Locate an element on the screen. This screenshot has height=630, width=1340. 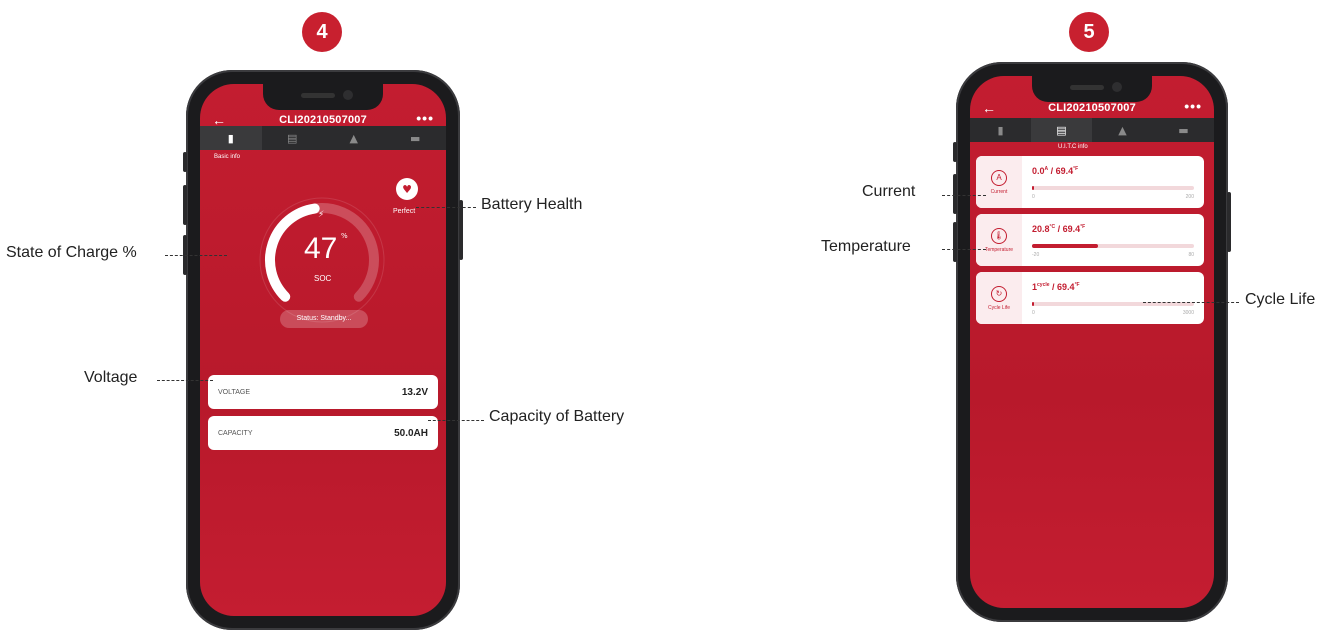
annotation-state-of-charge: State of Charge % is located at coordinates (71, 252).